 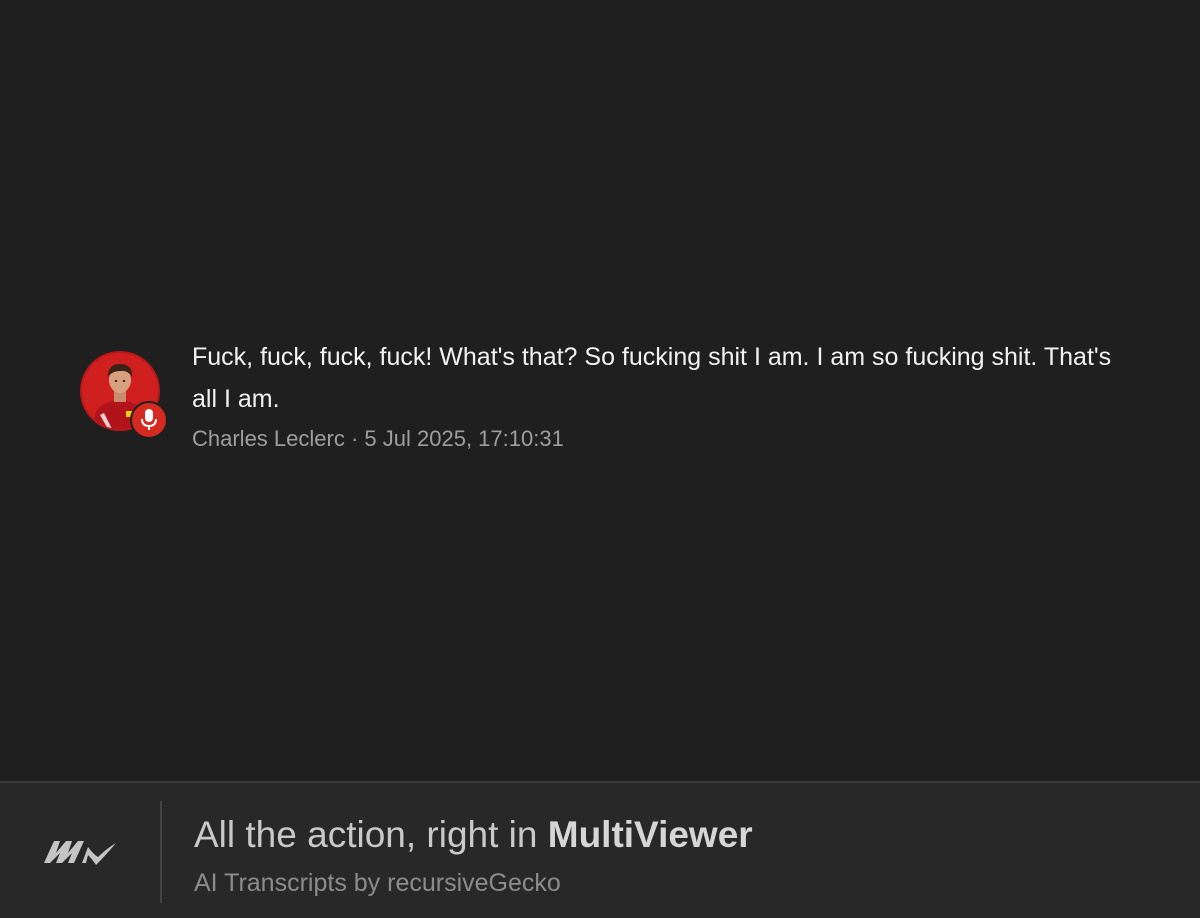 What do you see at coordinates (161, 852) in the screenshot?
I see `footer-divider` at bounding box center [161, 852].